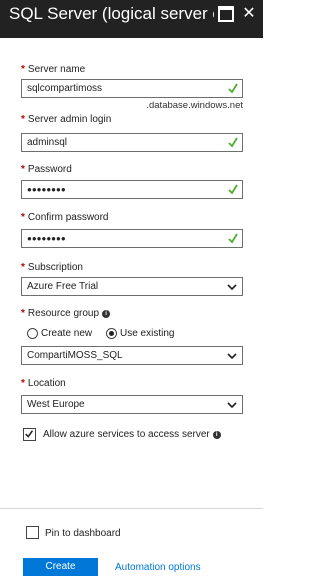 The image size is (320, 585). Describe the element at coordinates (46, 189) in the screenshot. I see `password-value: ●●●●●●●●` at that location.